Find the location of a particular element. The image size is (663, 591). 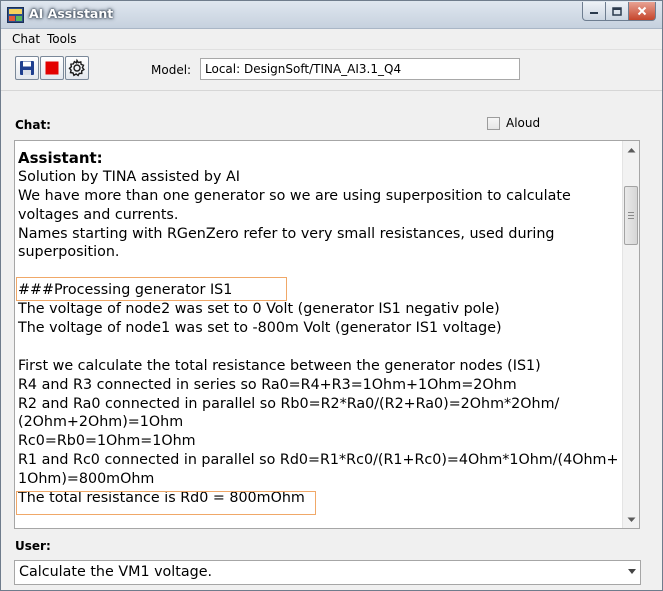

separator is located at coordinates (331, 90).